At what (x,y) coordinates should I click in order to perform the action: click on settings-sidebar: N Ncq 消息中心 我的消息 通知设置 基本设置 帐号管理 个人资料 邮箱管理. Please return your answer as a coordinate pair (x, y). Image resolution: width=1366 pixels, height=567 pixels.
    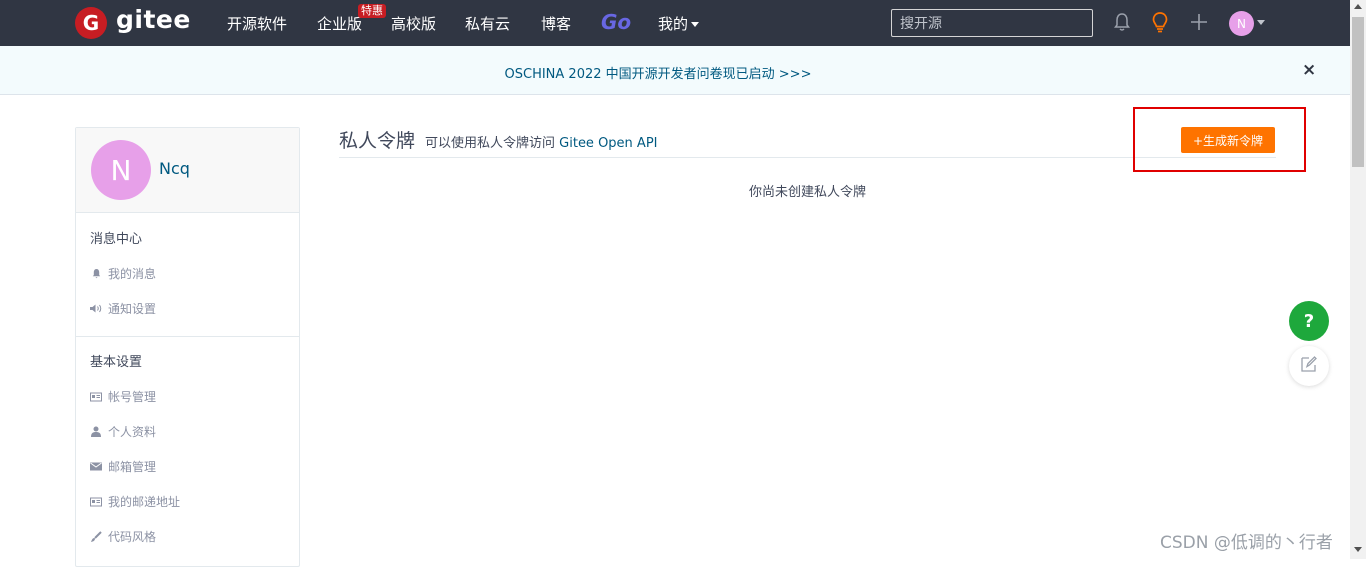
    Looking at the image, I should click on (187, 347).